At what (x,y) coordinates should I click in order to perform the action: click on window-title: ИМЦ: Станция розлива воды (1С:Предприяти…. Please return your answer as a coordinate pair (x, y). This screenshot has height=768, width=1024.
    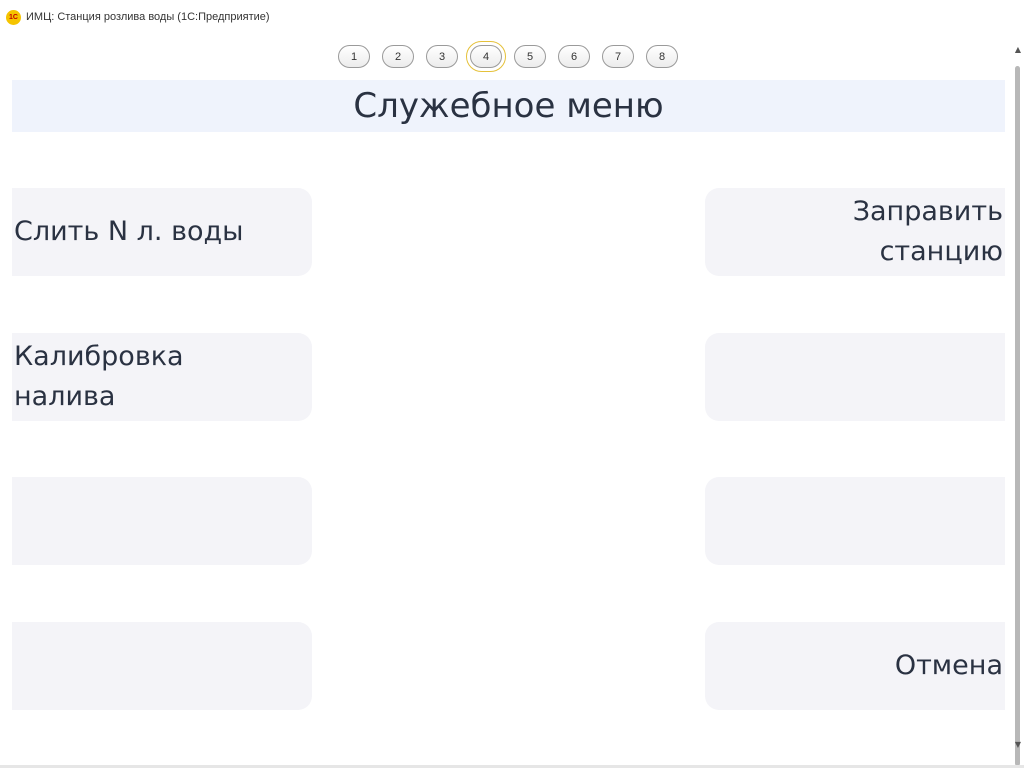
    Looking at the image, I should click on (148, 17).